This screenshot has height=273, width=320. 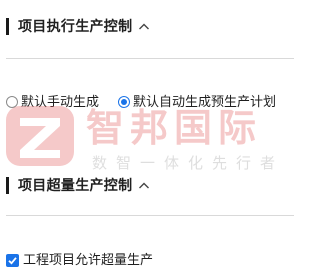 What do you see at coordinates (75, 186) in the screenshot?
I see `section-title: 项目超量生产控制` at bounding box center [75, 186].